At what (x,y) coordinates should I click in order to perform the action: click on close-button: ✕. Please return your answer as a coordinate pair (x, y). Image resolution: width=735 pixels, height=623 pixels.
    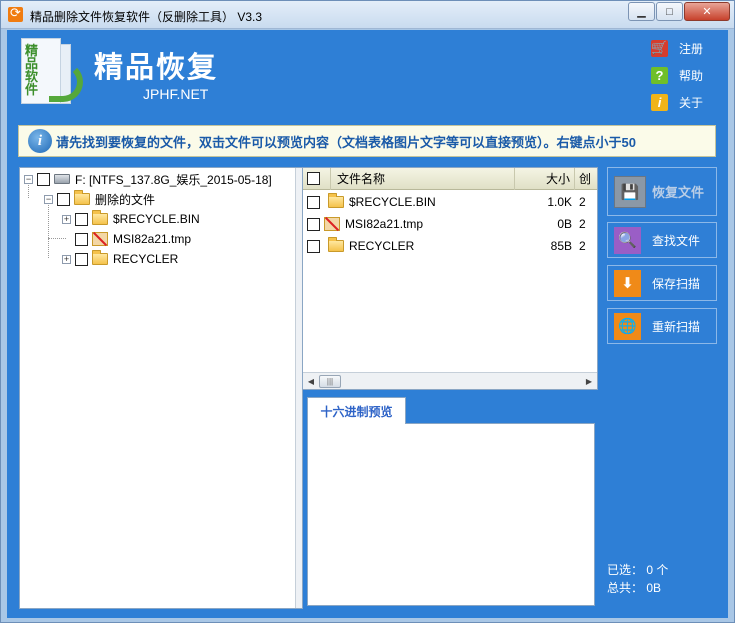
    Looking at the image, I should click on (707, 11).